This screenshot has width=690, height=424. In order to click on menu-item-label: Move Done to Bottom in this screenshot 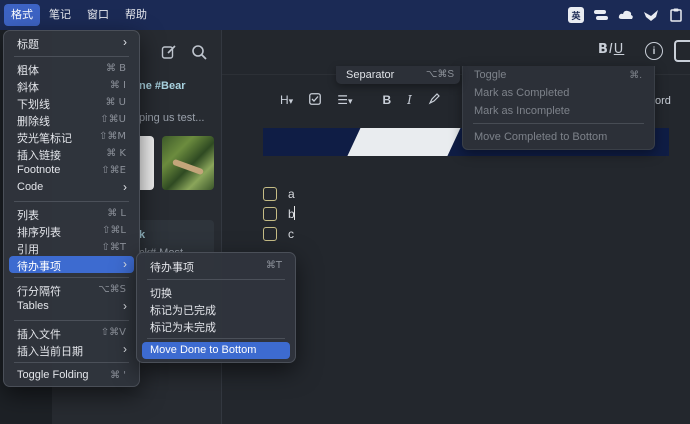, I will do `click(203, 350)`.